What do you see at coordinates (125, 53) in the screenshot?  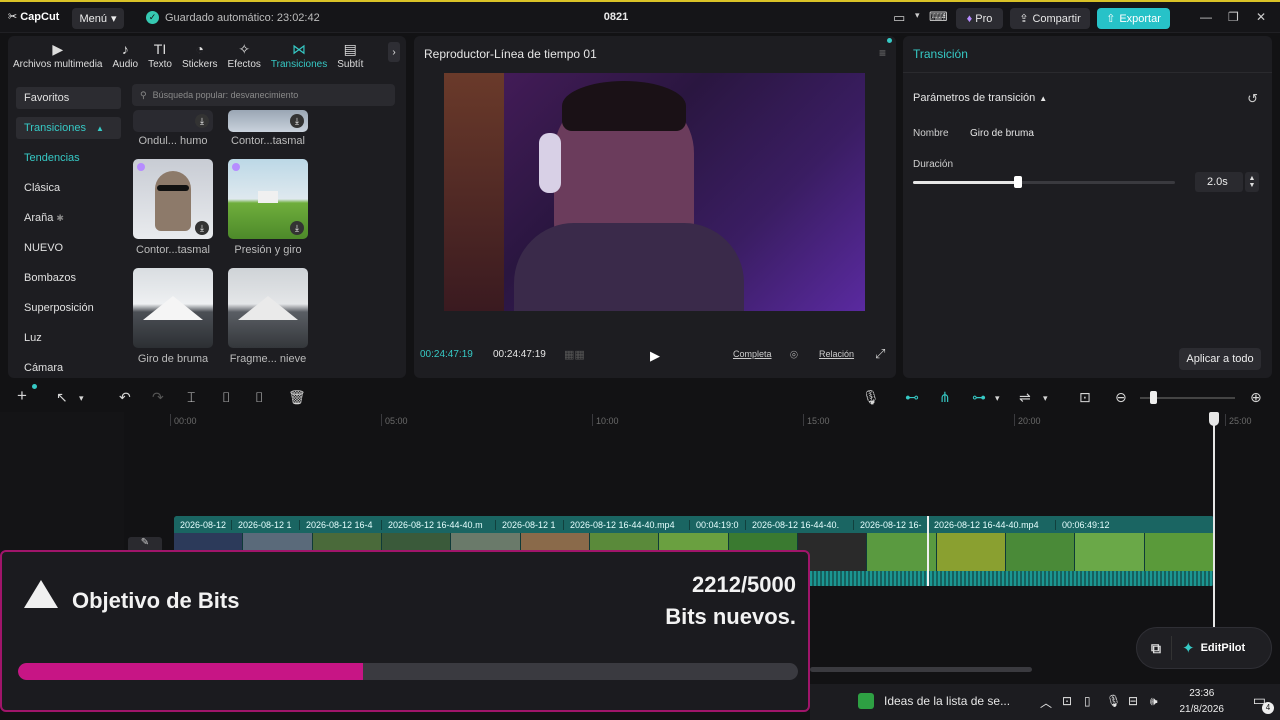 I see `tab-audio: ♪ Audio` at bounding box center [125, 53].